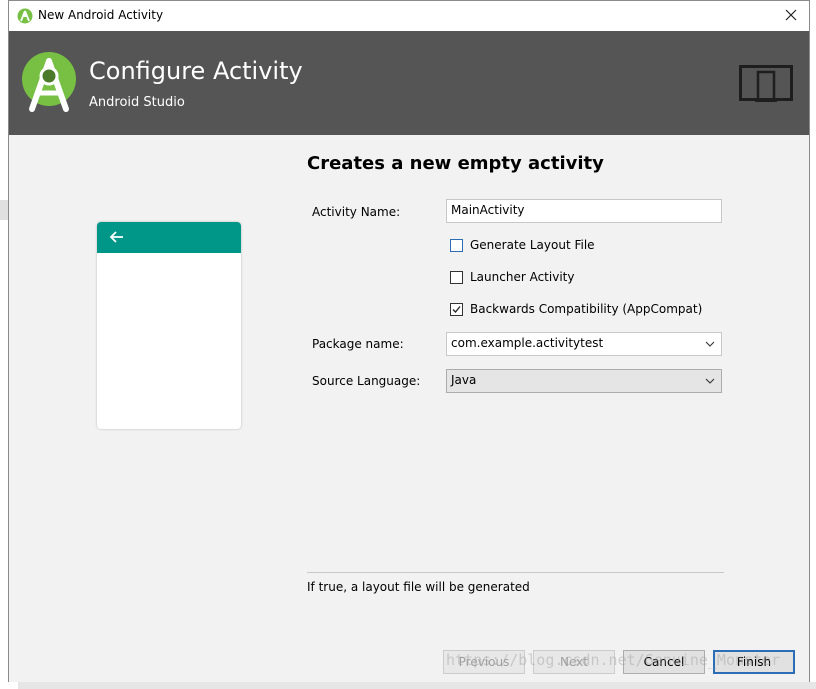 The image size is (816, 689). What do you see at coordinates (196, 71) in the screenshot?
I see `header-title: Configure Activity` at bounding box center [196, 71].